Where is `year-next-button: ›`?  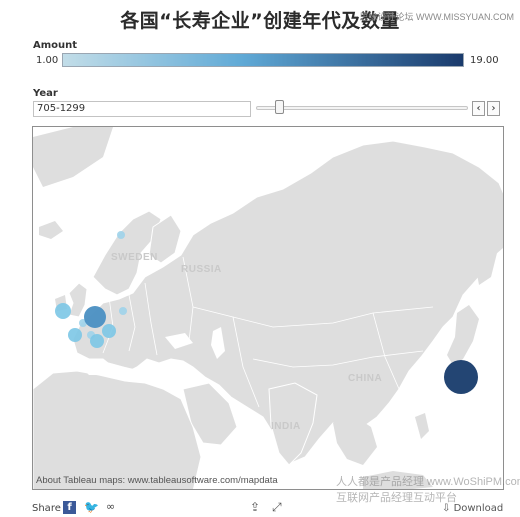
year-next-button: › is located at coordinates (493, 108).